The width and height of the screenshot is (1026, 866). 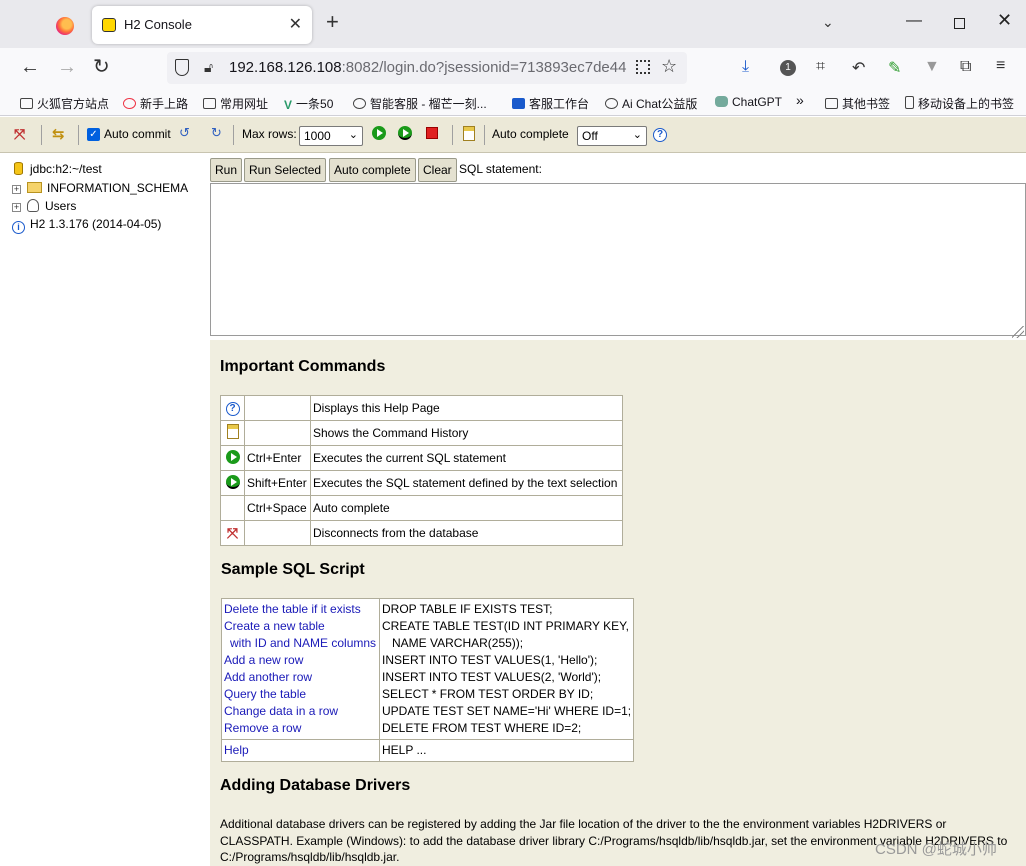 What do you see at coordinates (19, 134) in the screenshot?
I see `disconnect-button: ⤧` at bounding box center [19, 134].